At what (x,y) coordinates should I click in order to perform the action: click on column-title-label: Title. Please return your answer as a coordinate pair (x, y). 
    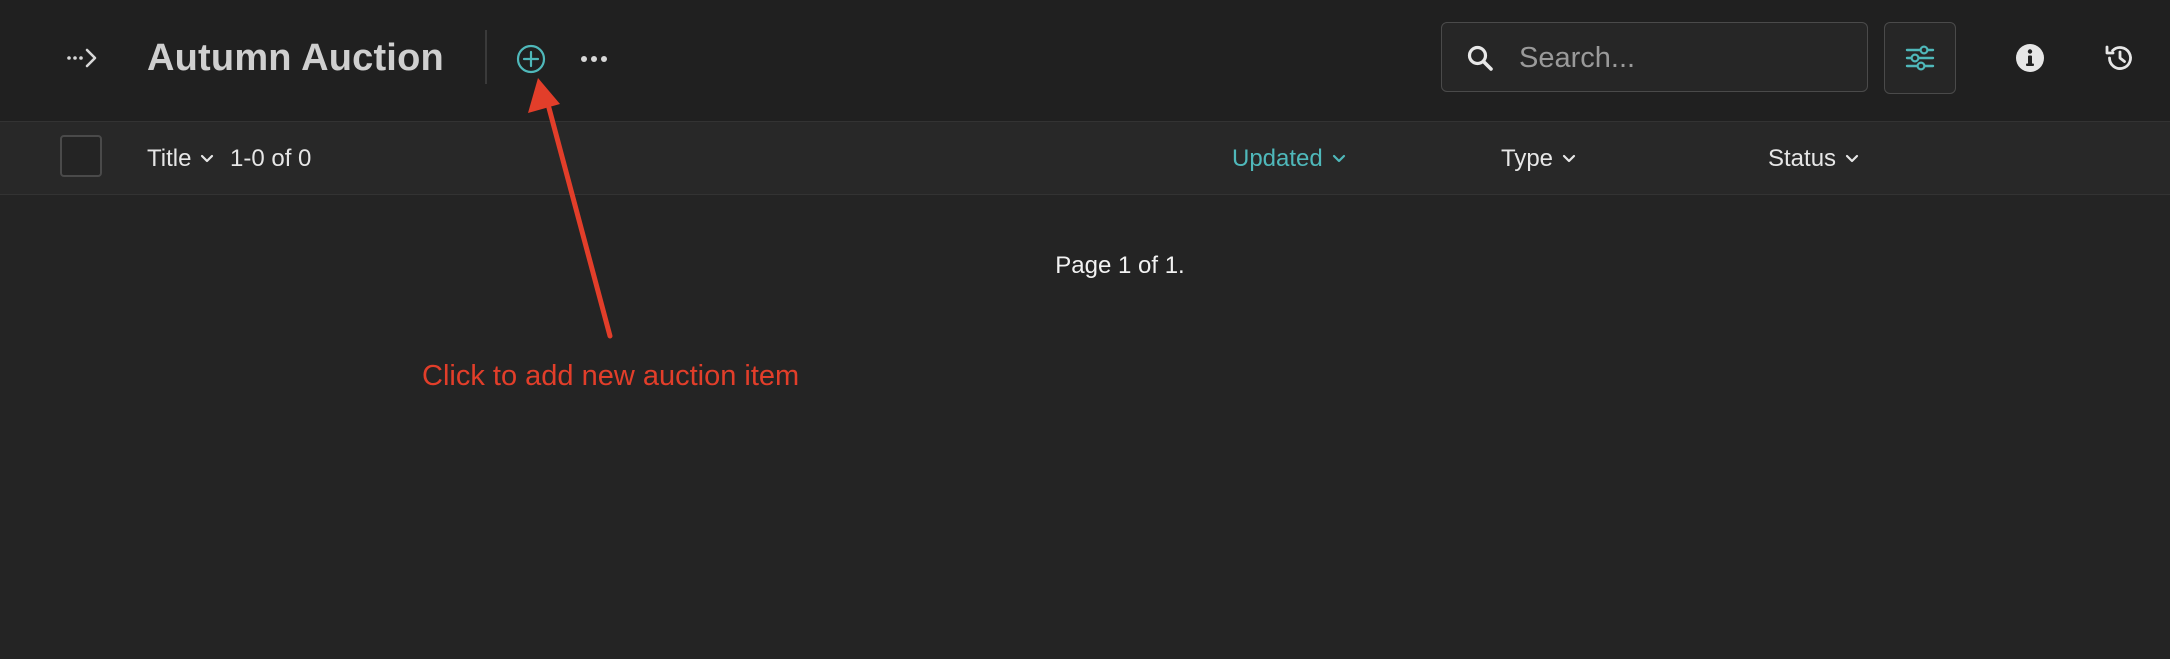
    Looking at the image, I should click on (169, 158).